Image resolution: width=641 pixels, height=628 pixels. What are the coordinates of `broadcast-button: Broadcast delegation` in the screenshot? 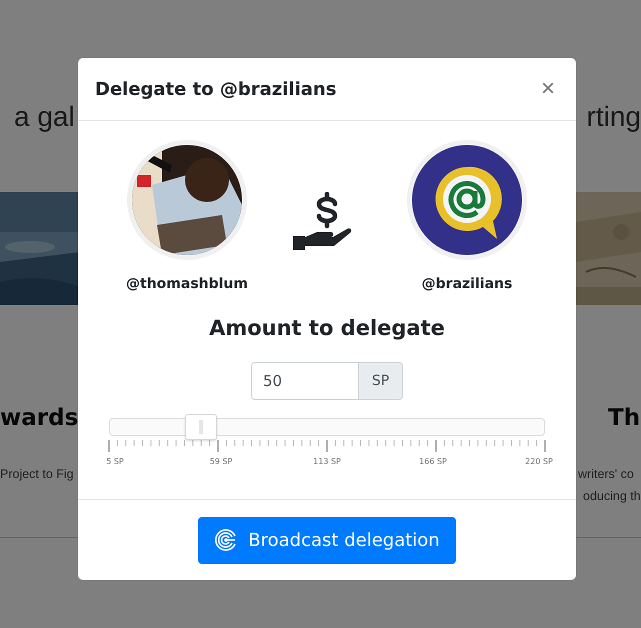 It's located at (327, 540).